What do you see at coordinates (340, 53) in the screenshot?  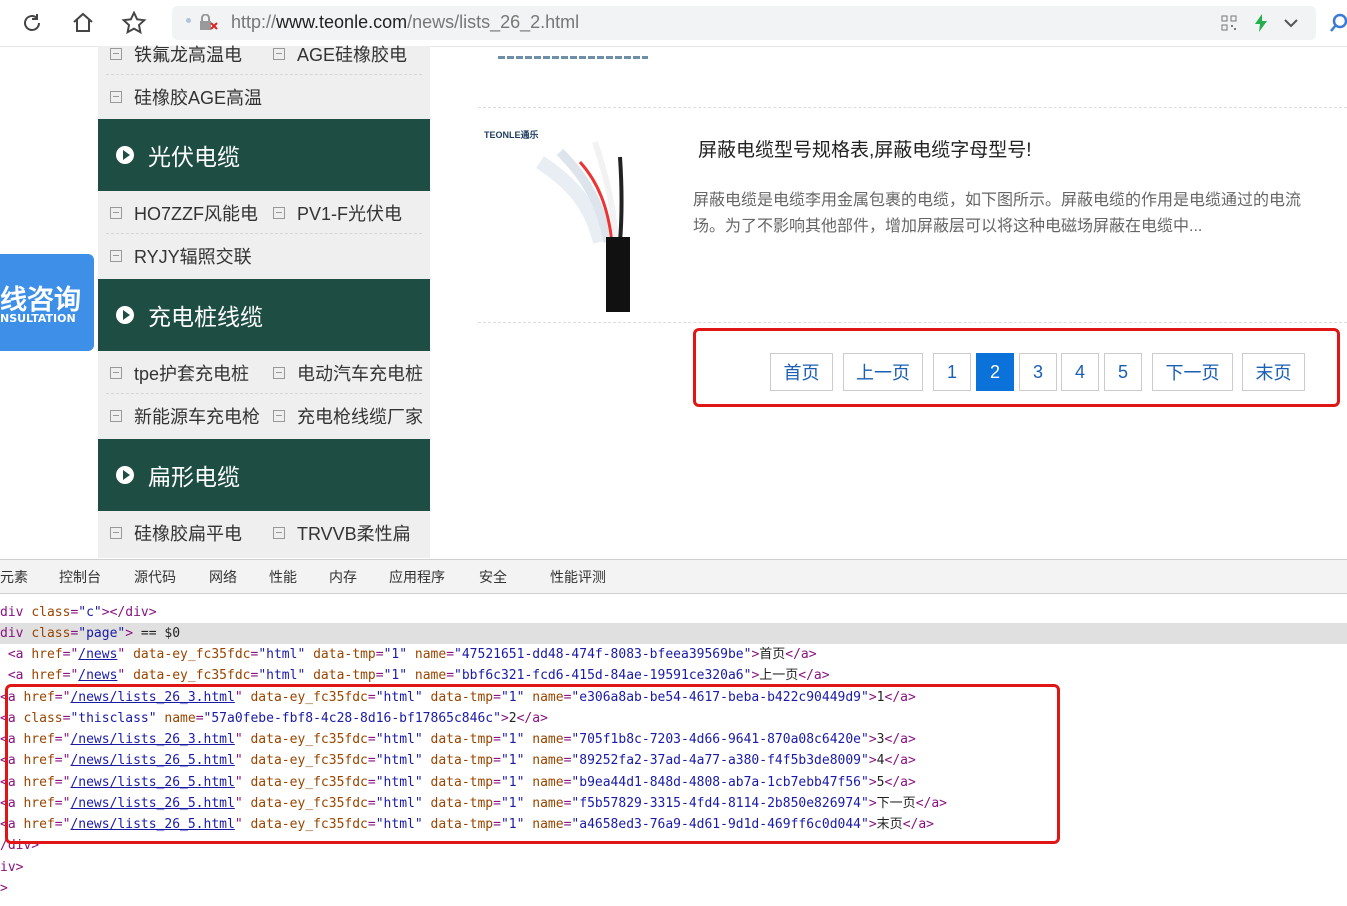 I see `sidebar-link: AGE硅橡胶电` at bounding box center [340, 53].